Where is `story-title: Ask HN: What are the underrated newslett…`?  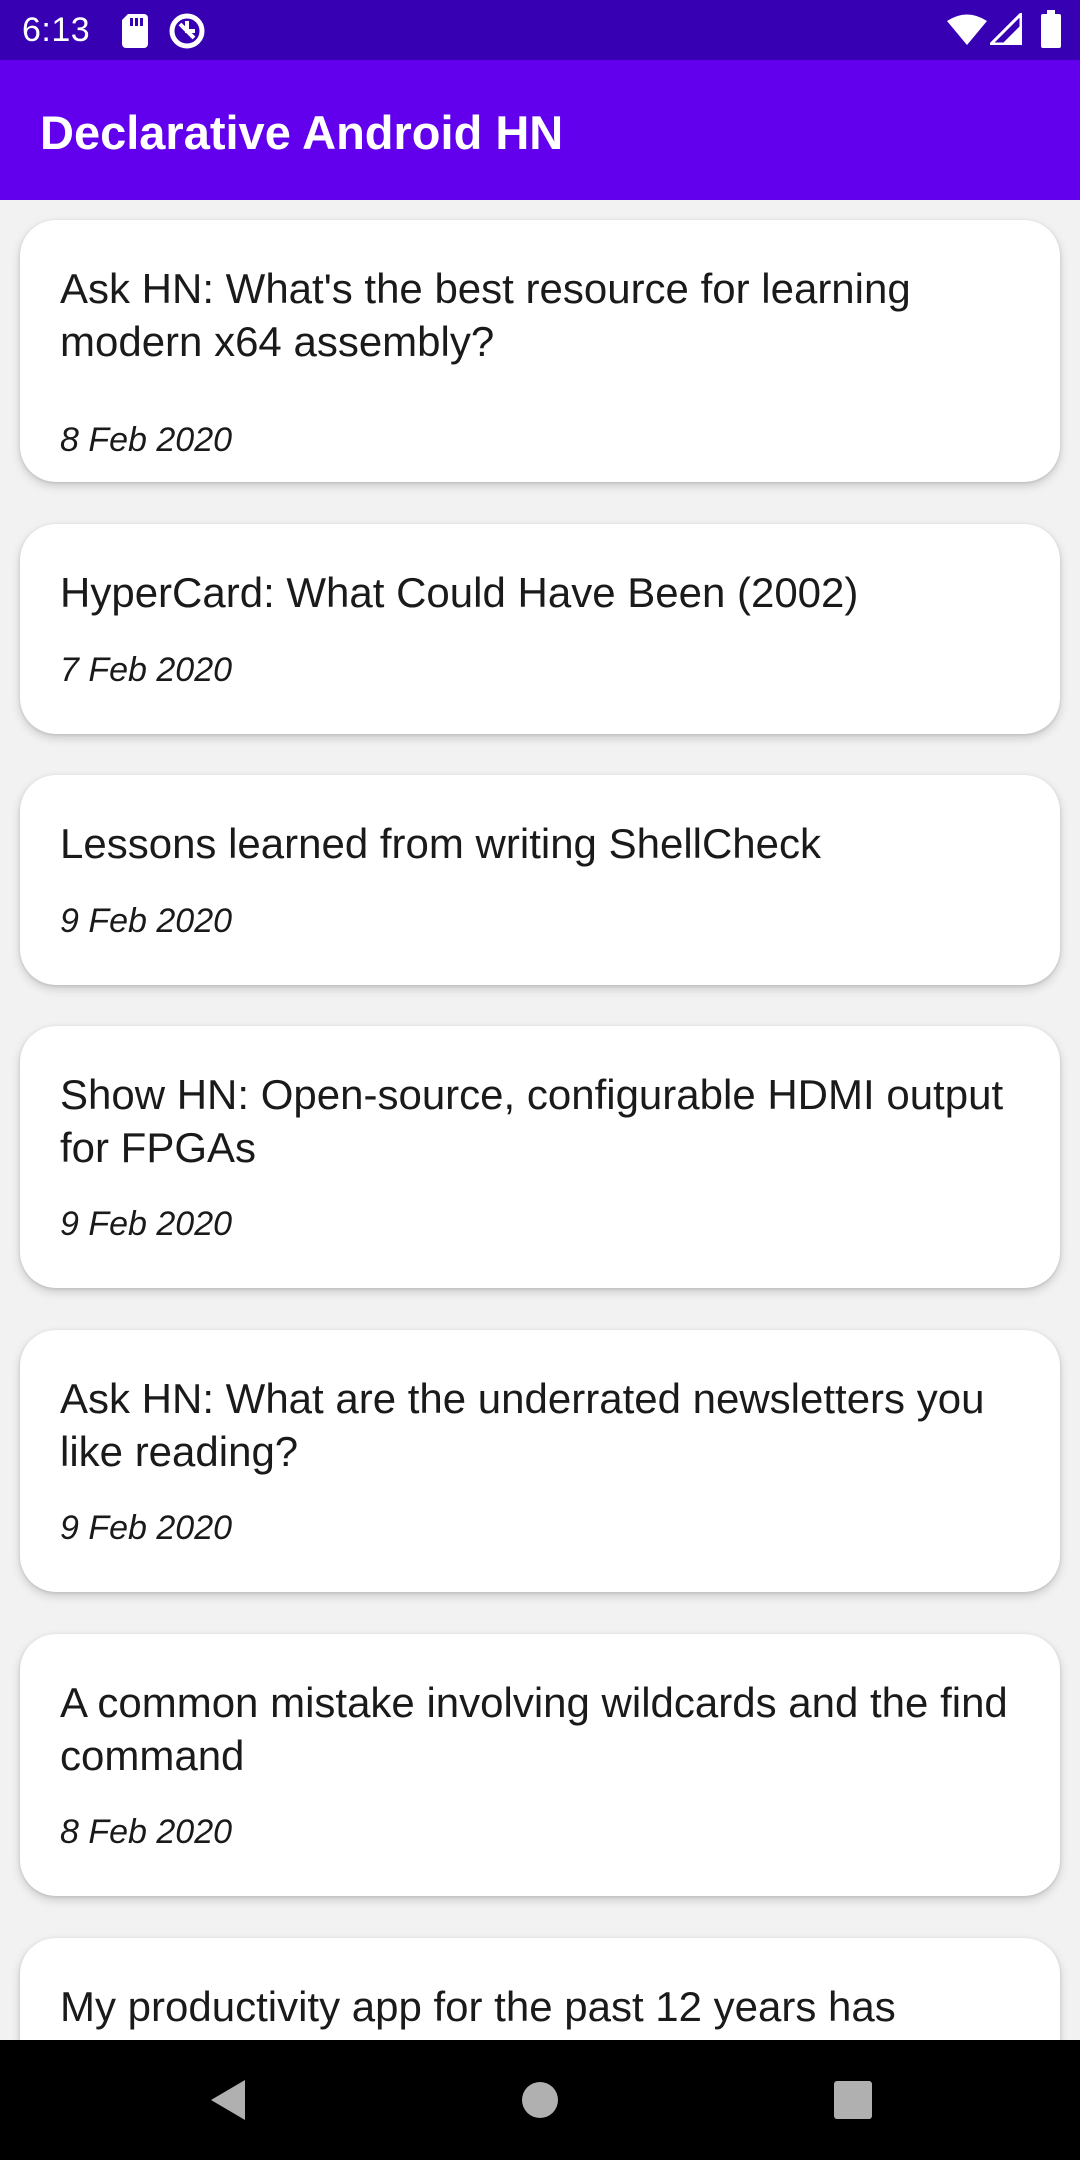 story-title: Ask HN: What are the underrated newslett… is located at coordinates (522, 1425).